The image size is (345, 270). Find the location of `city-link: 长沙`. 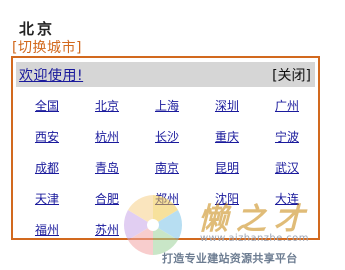

city-link: 长沙 is located at coordinates (167, 136).